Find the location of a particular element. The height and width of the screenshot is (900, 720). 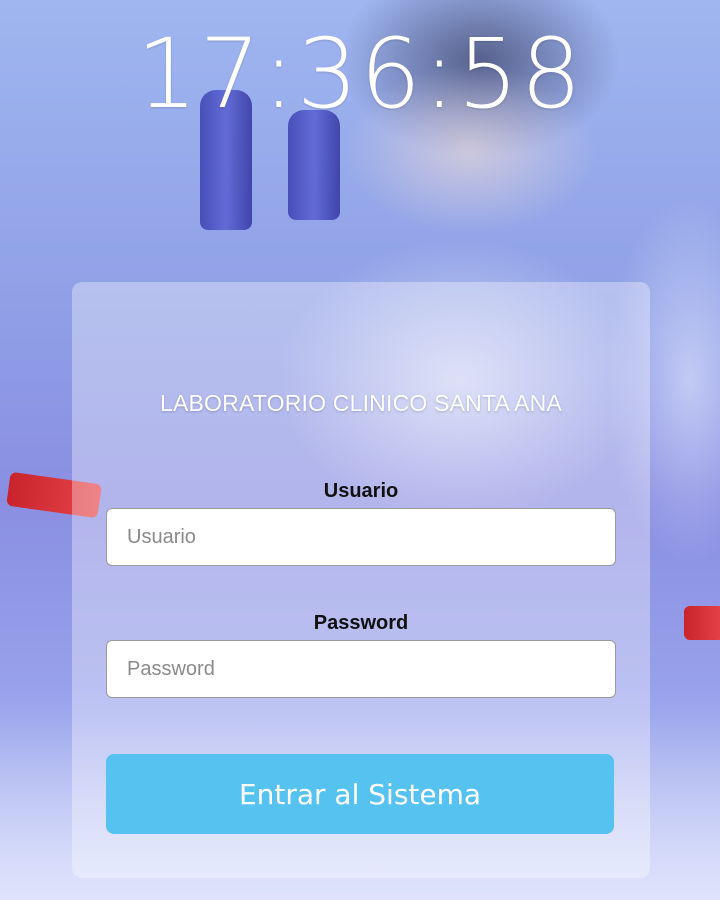

username-input is located at coordinates (361, 537).